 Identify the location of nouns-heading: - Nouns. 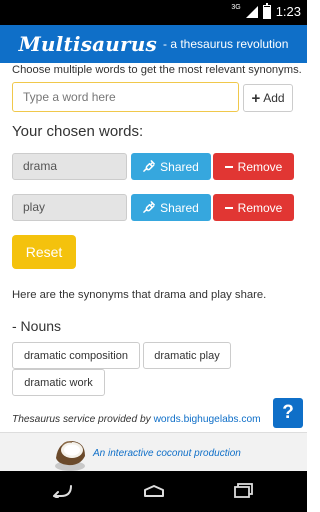
(37, 326).